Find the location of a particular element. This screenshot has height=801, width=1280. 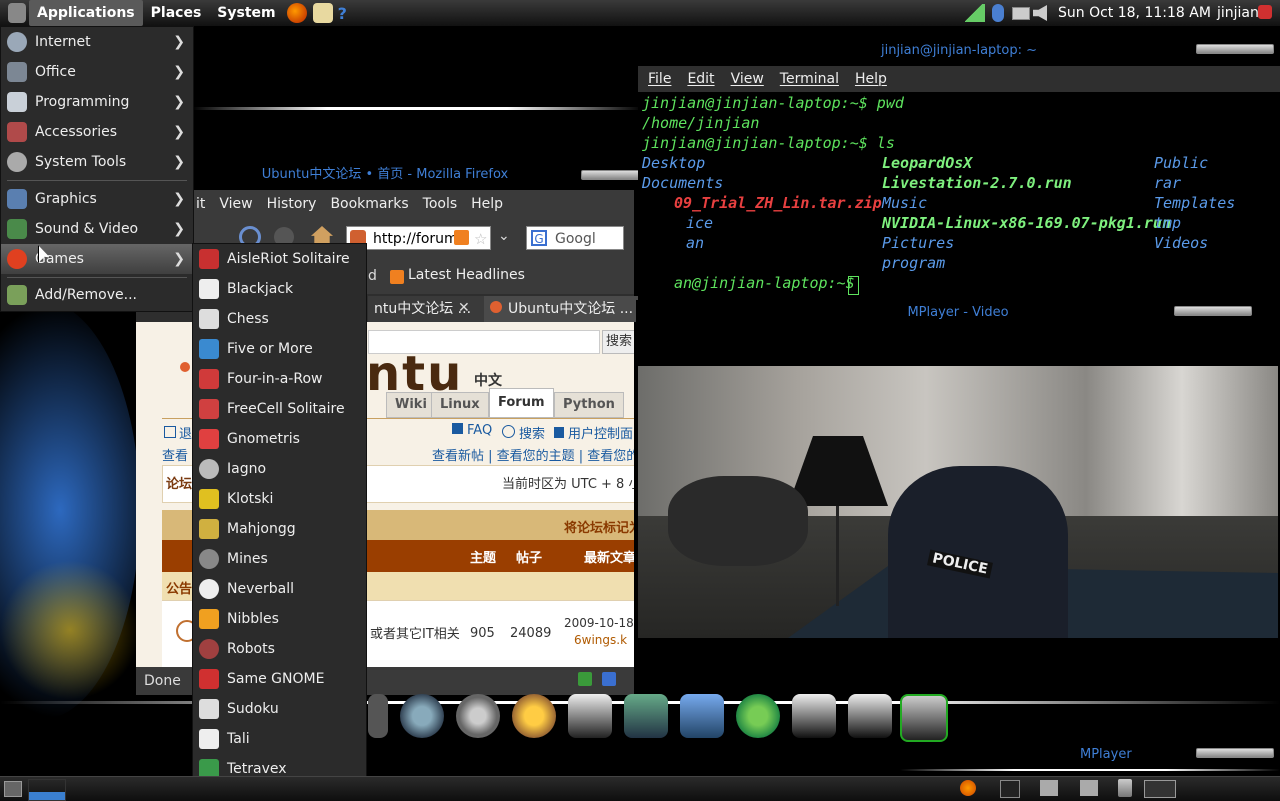

latest-headlines-bookmark: Latest Headlines is located at coordinates (466, 275).